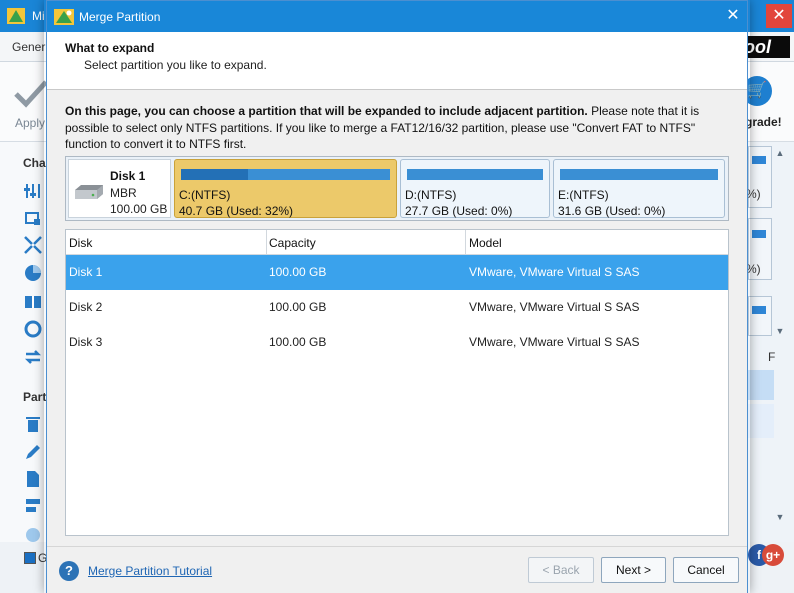 The width and height of the screenshot is (794, 593). Describe the element at coordinates (139, 209) in the screenshot. I see `disk-size: 100.00 GB` at that location.